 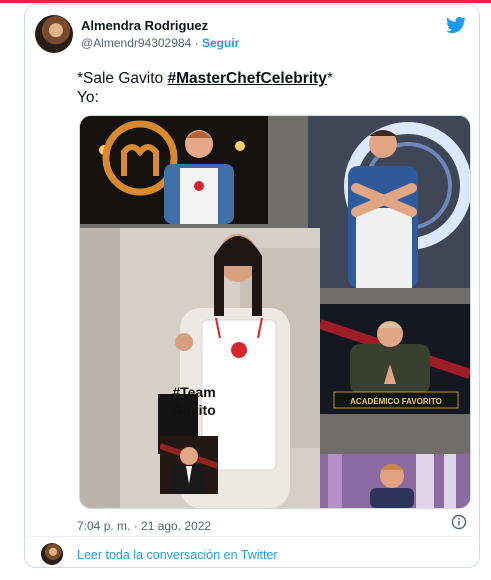 What do you see at coordinates (122, 78) in the screenshot?
I see `tweet-text-prefix: *Sale Gavito` at bounding box center [122, 78].